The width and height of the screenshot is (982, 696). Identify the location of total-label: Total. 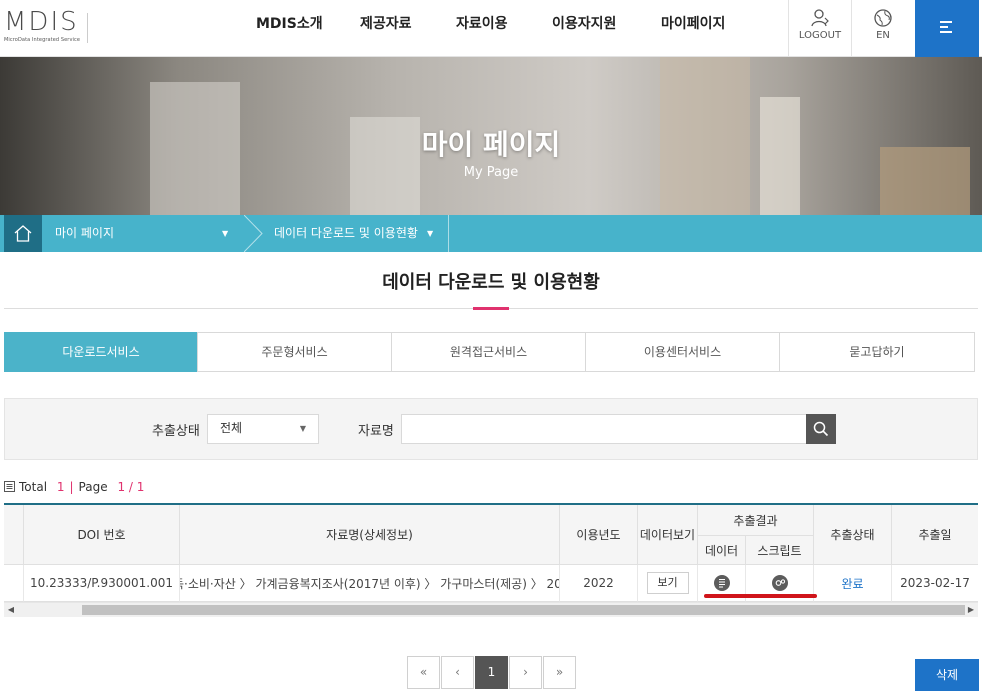
(33, 487).